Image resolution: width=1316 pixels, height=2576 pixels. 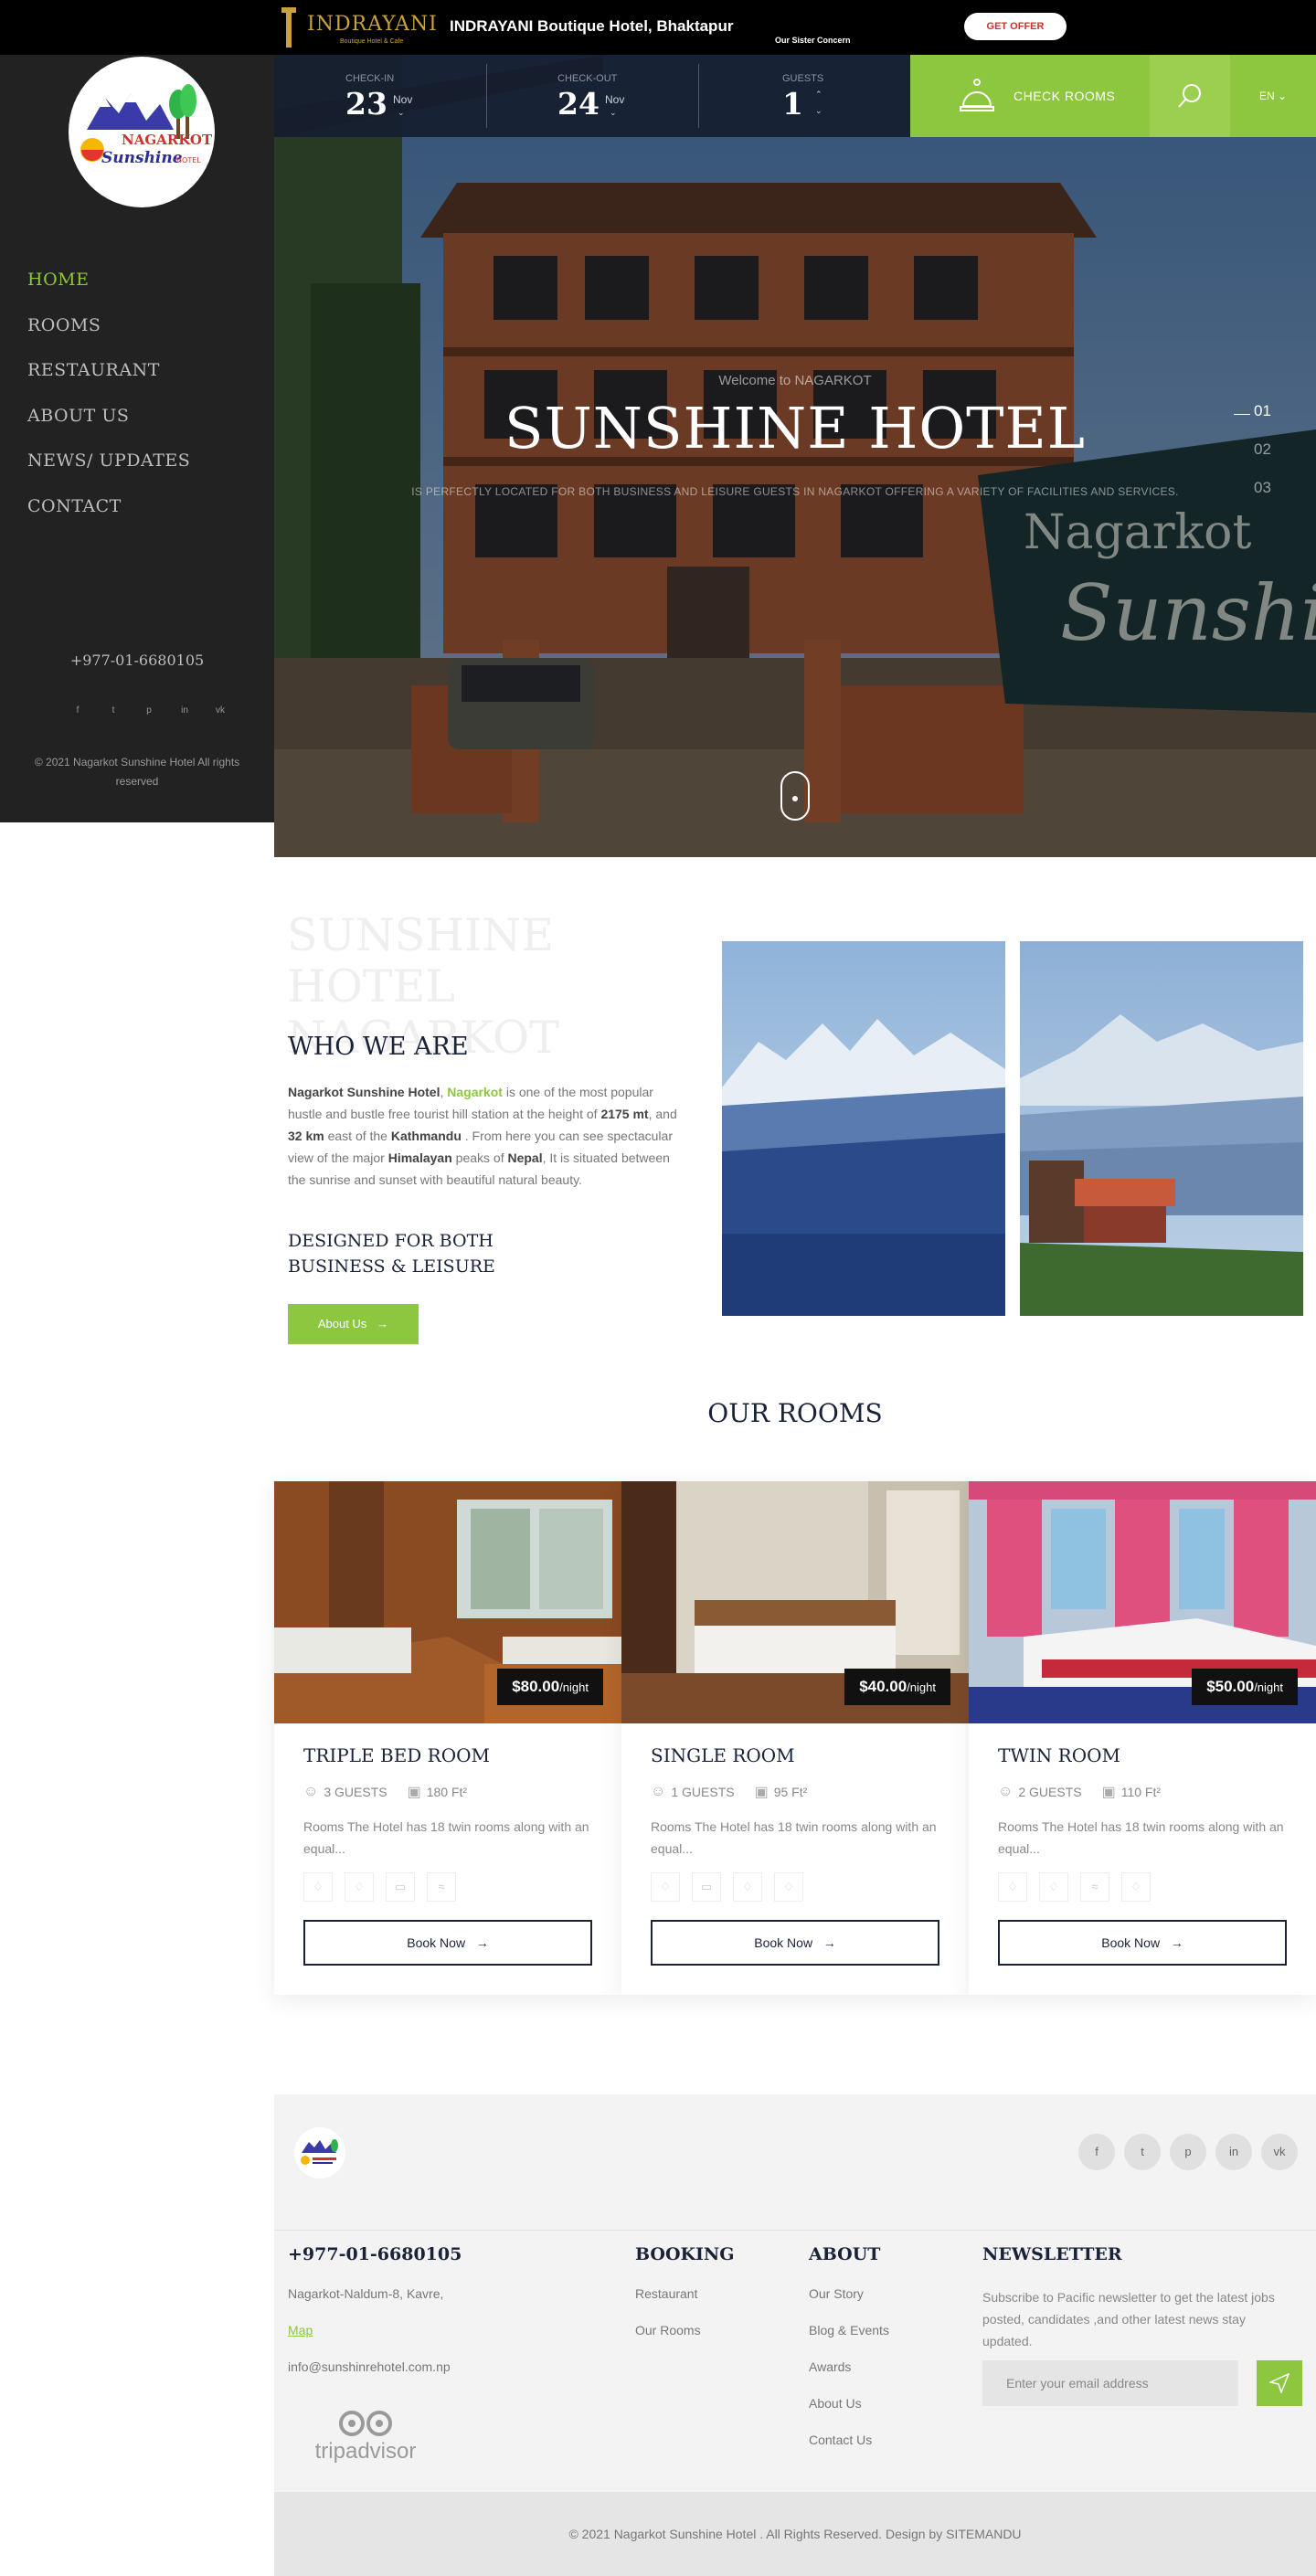 What do you see at coordinates (108, 338) in the screenshot?
I see `nav-item-rooms: ROOMS` at bounding box center [108, 338].